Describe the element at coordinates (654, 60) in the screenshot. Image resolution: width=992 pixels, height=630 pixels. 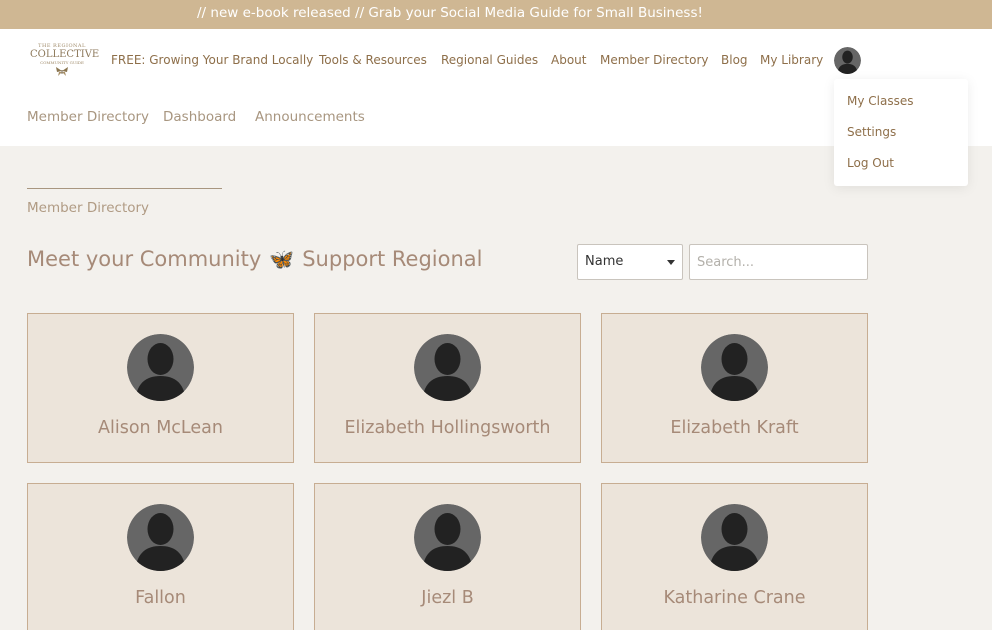
I see `nav-member-directory: Member Directory` at that location.